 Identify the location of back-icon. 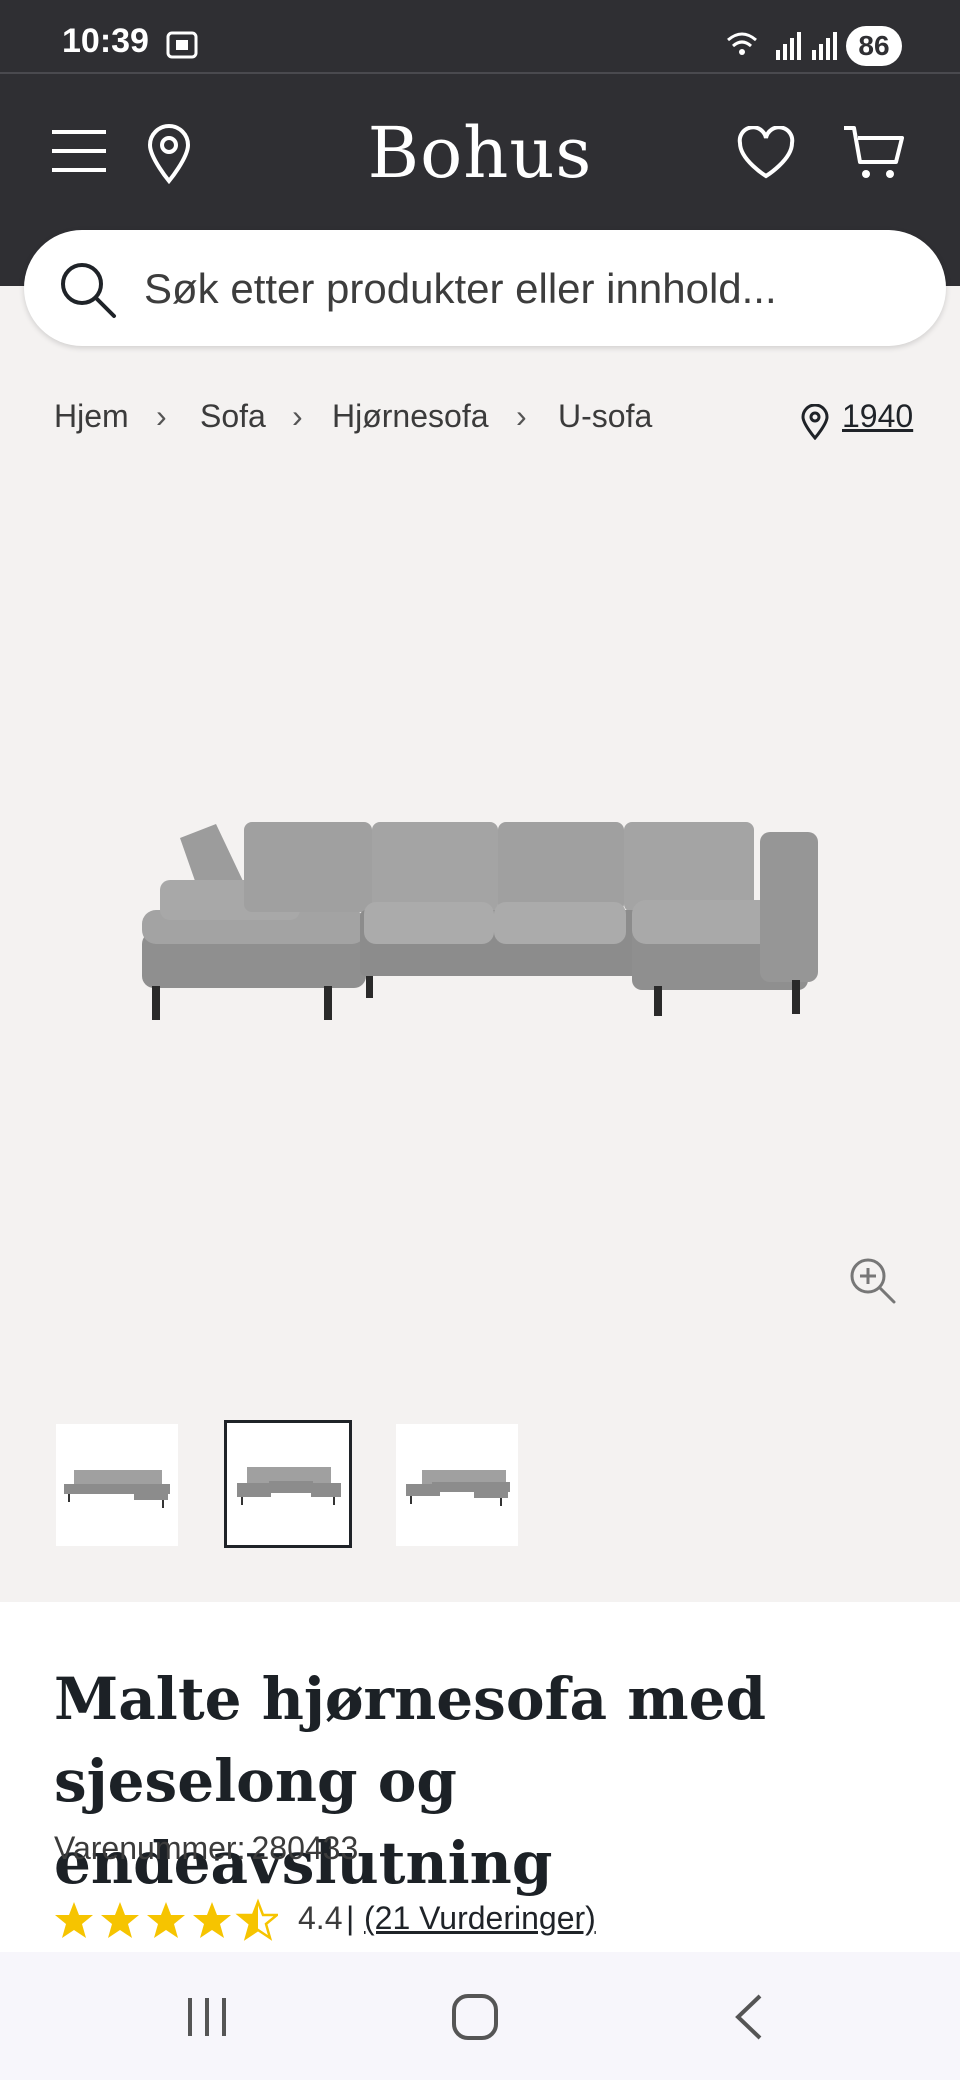
(751, 2017).